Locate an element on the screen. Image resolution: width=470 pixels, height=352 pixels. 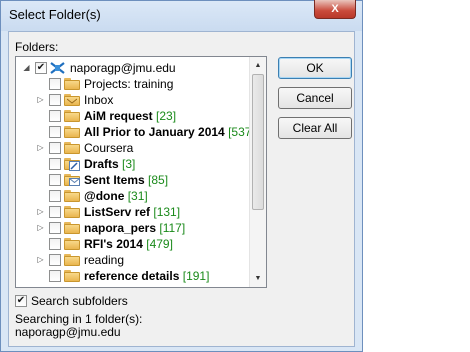
folder-name: napora_pers is located at coordinates (120, 228).